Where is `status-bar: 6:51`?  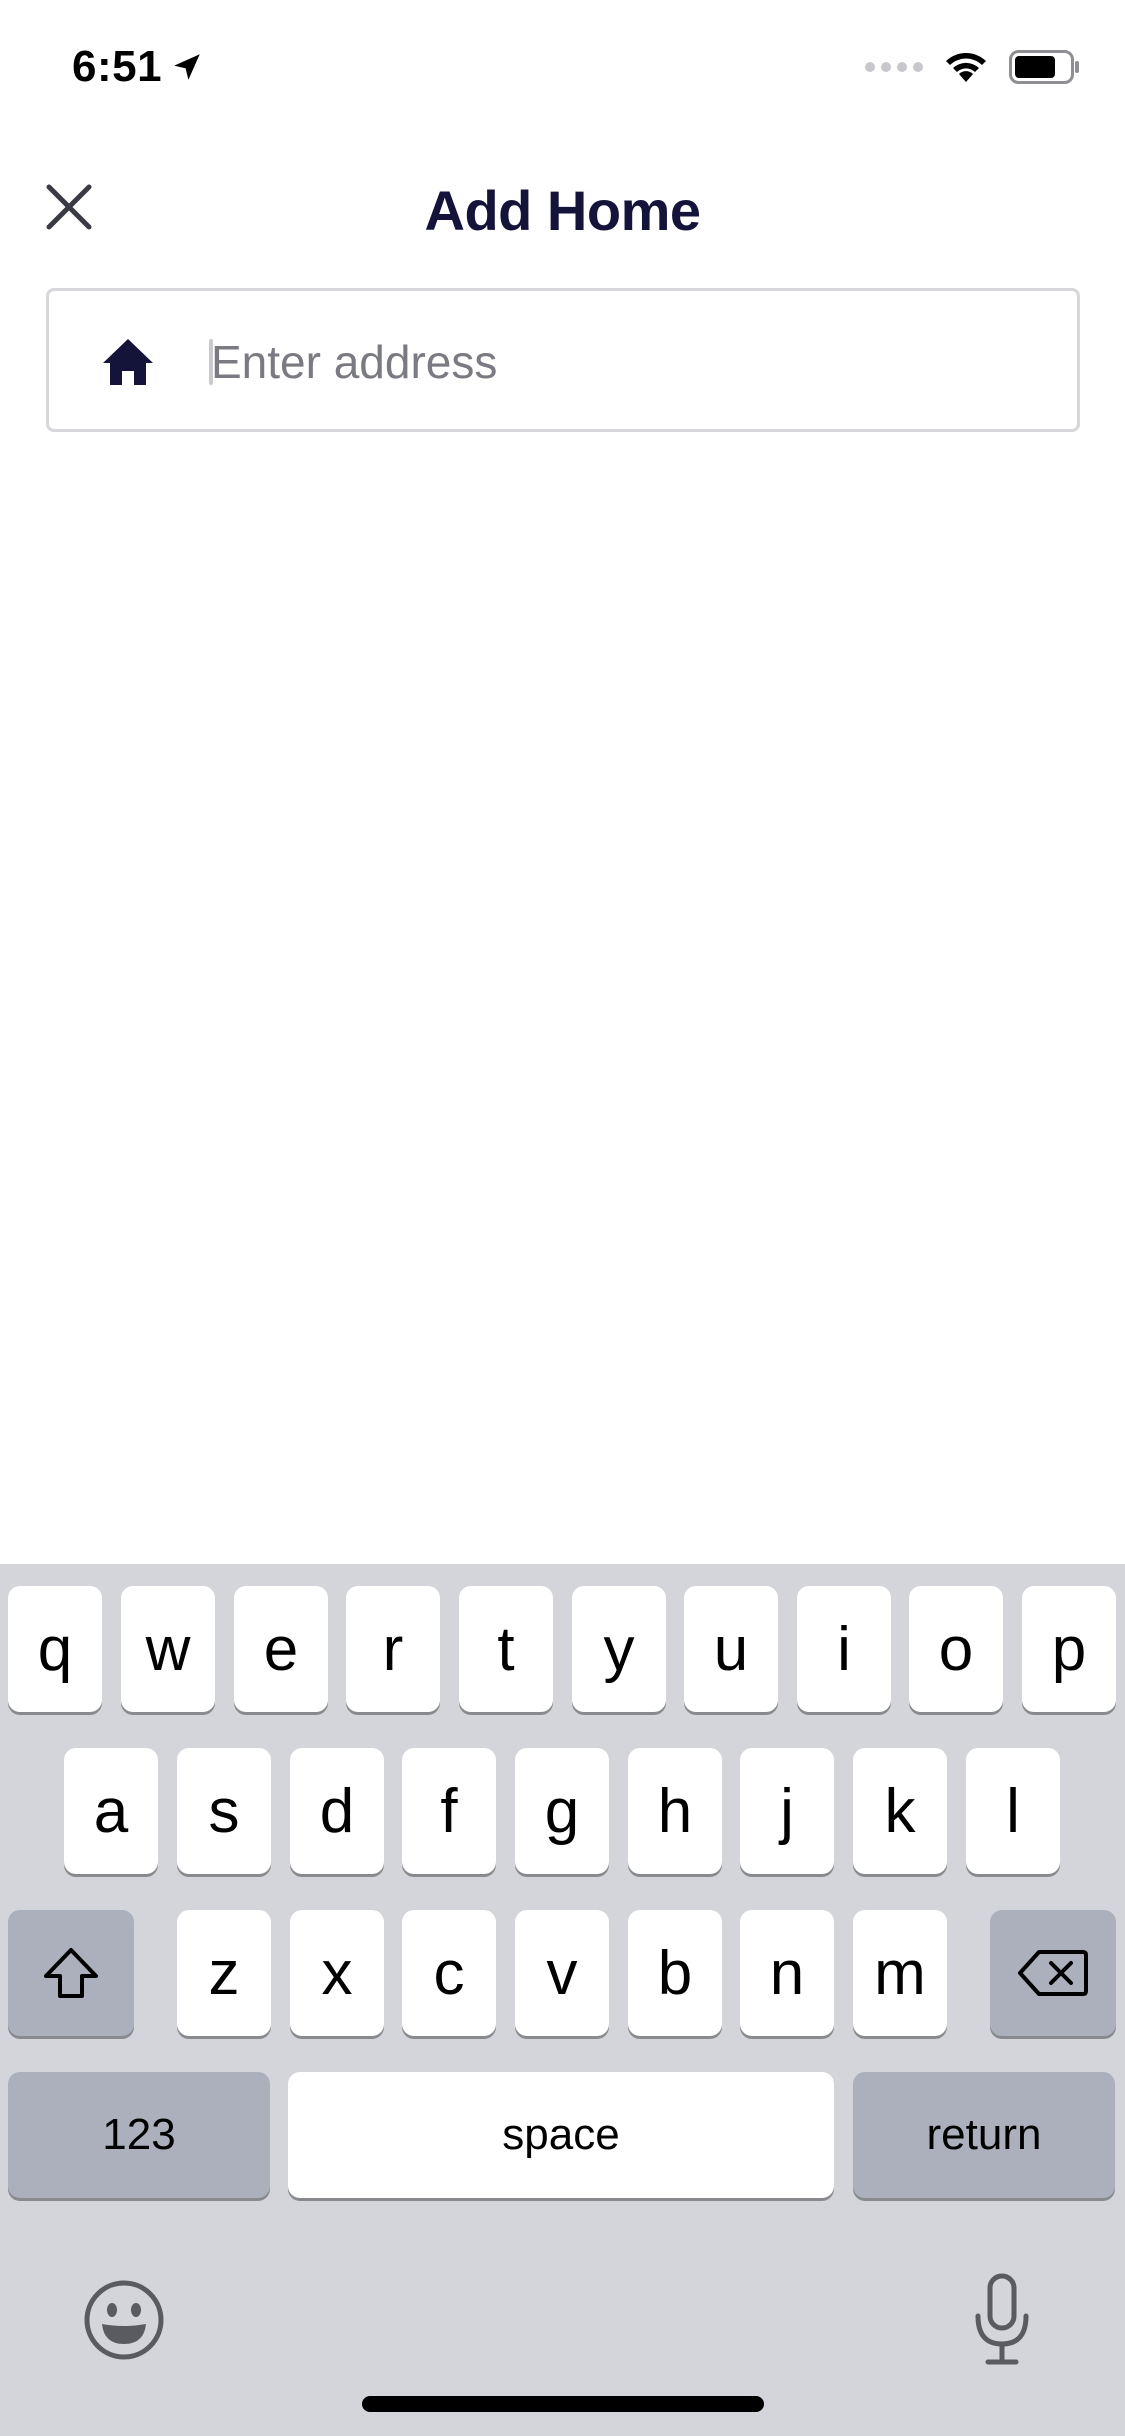
status-bar: 6:51 is located at coordinates (562, 66).